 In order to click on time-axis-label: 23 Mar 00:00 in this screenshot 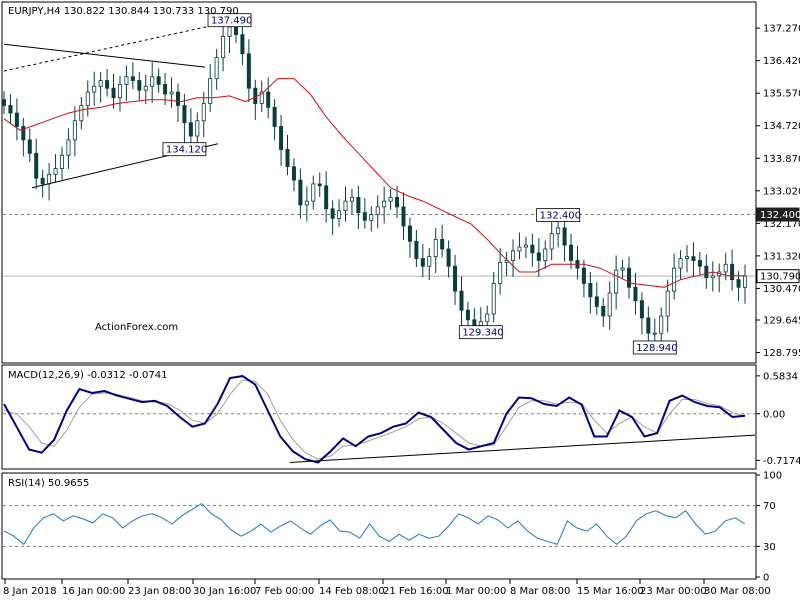, I will do `click(673, 591)`.